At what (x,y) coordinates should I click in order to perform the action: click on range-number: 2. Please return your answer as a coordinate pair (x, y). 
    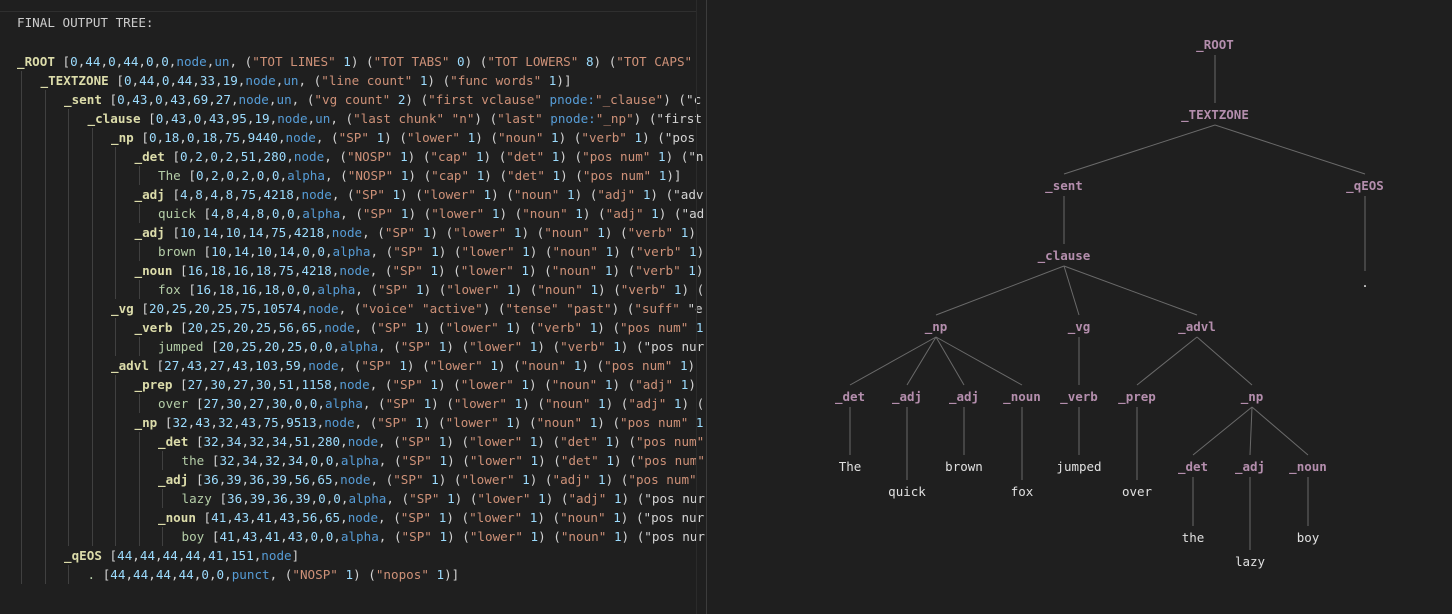
    Looking at the image, I should click on (245, 175).